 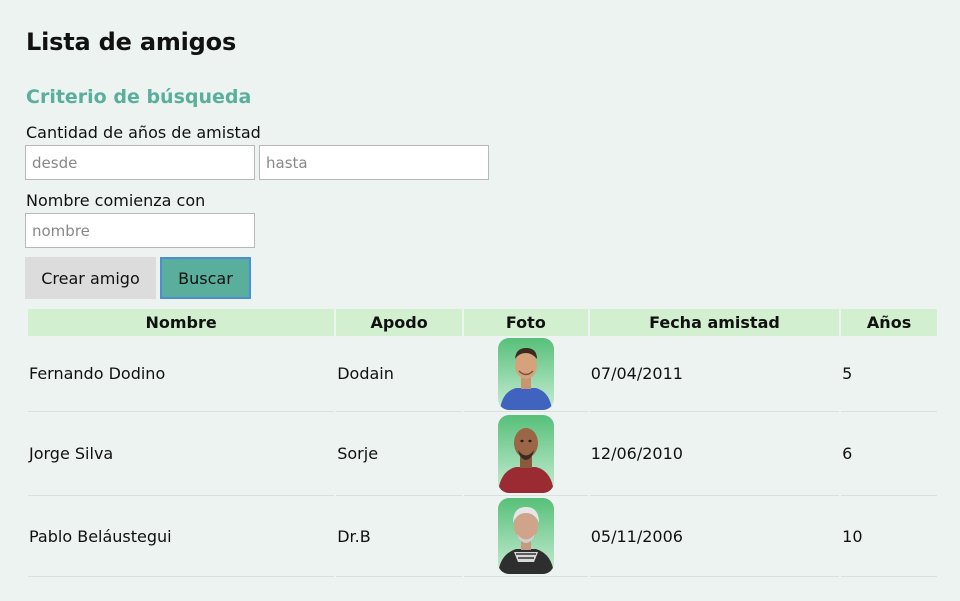 I want to click on column-header-friendship-date: Fecha amistad, so click(x=714, y=322).